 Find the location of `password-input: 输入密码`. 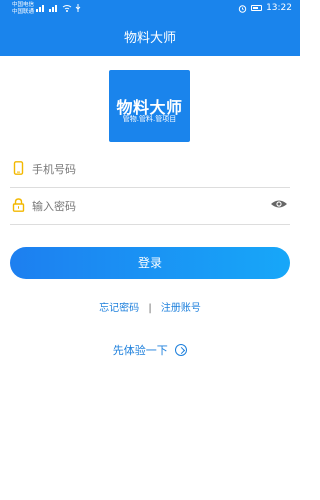

password-input: 输入密码 is located at coordinates (54, 206).